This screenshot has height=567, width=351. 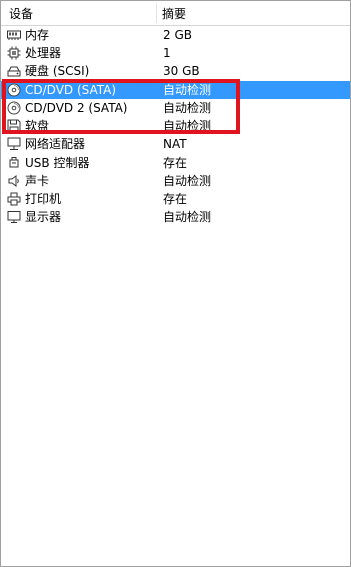 I want to click on device-name: 网络适配器, so click(x=55, y=144).